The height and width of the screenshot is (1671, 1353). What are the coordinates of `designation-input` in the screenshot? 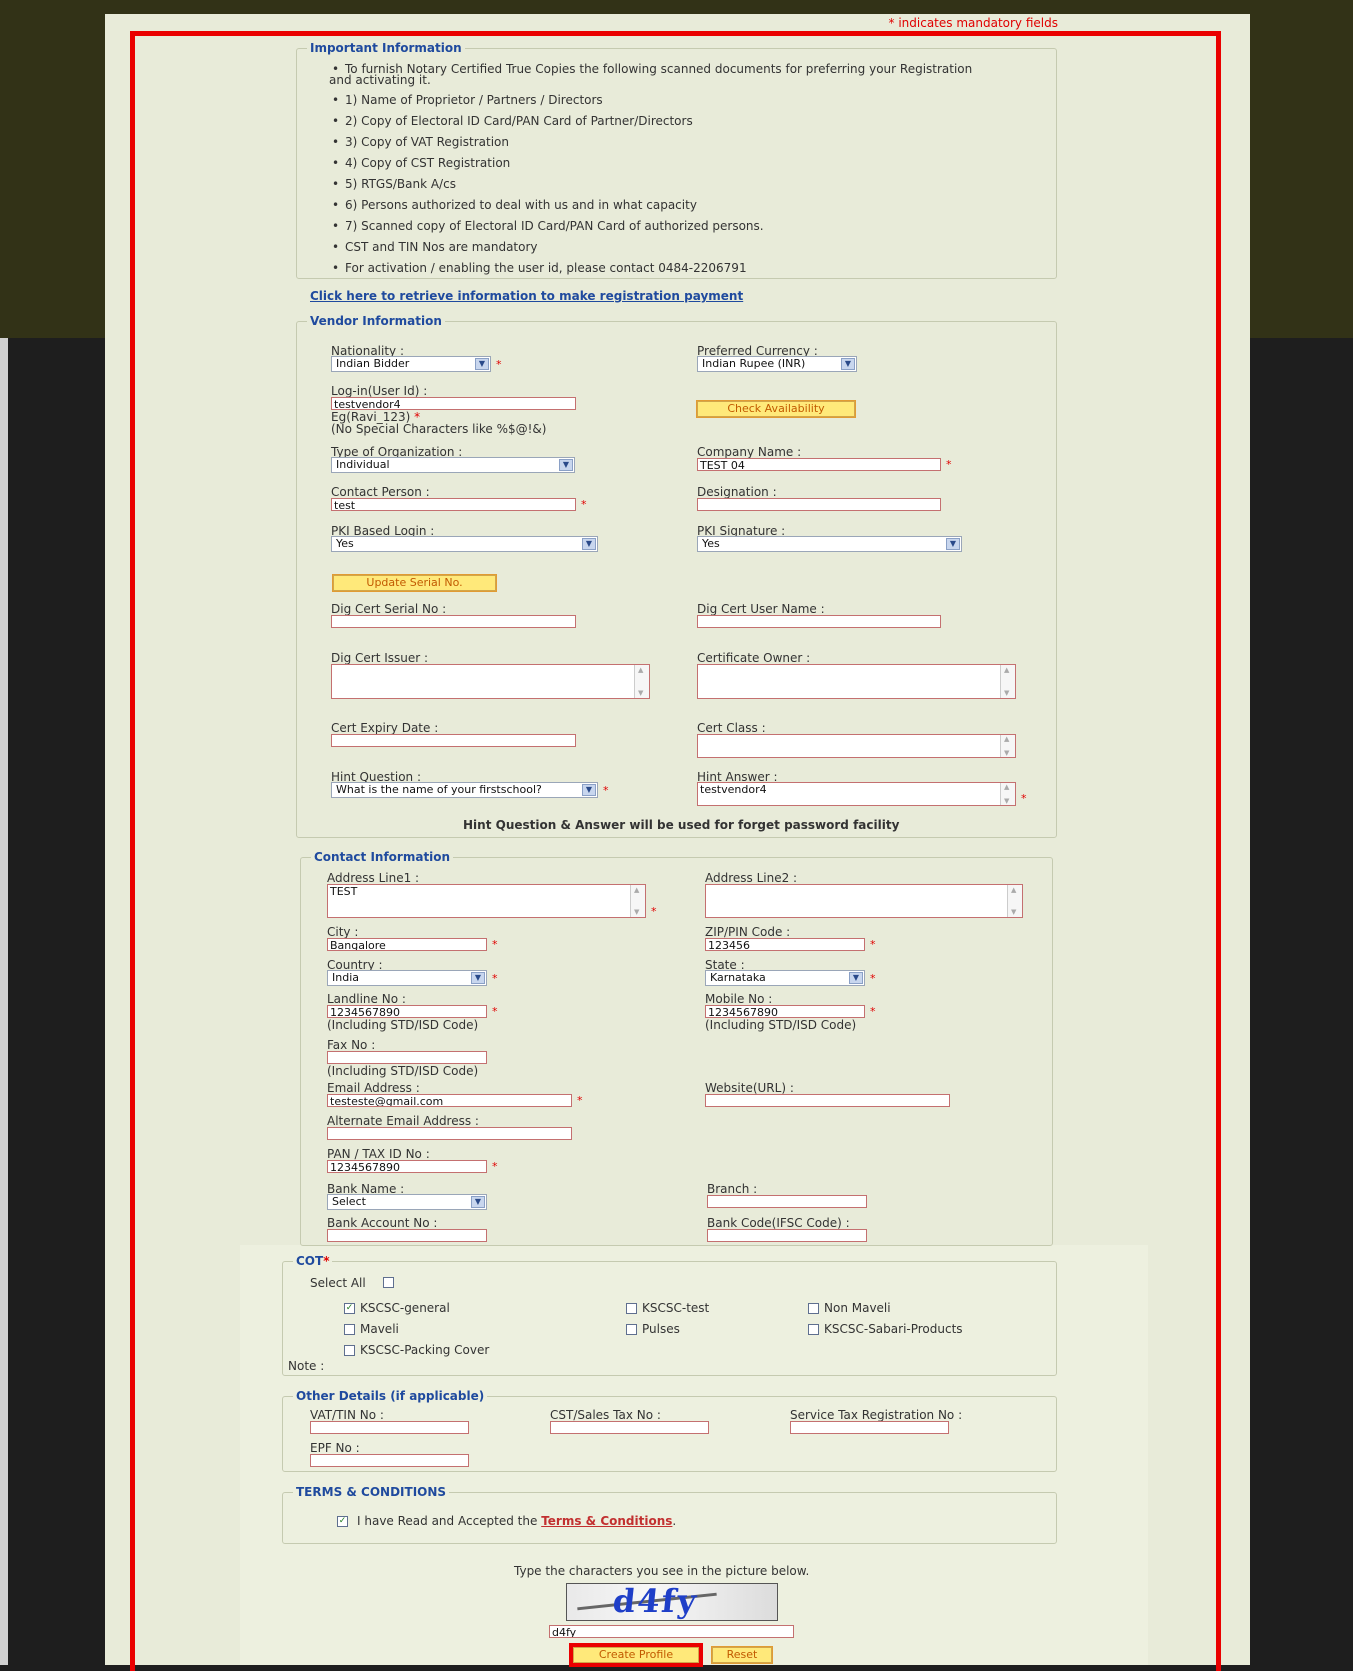 It's located at (819, 504).